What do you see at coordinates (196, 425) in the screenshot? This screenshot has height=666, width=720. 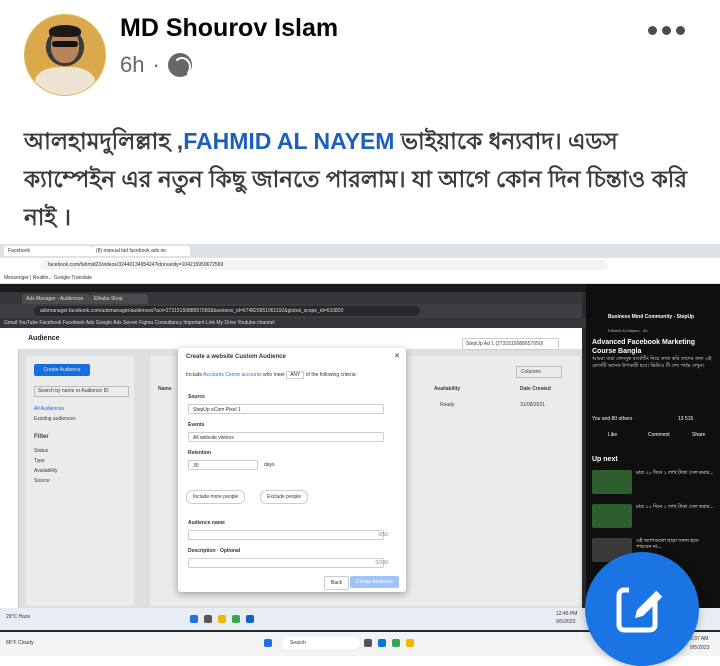 I see `events-label: Events` at bounding box center [196, 425].